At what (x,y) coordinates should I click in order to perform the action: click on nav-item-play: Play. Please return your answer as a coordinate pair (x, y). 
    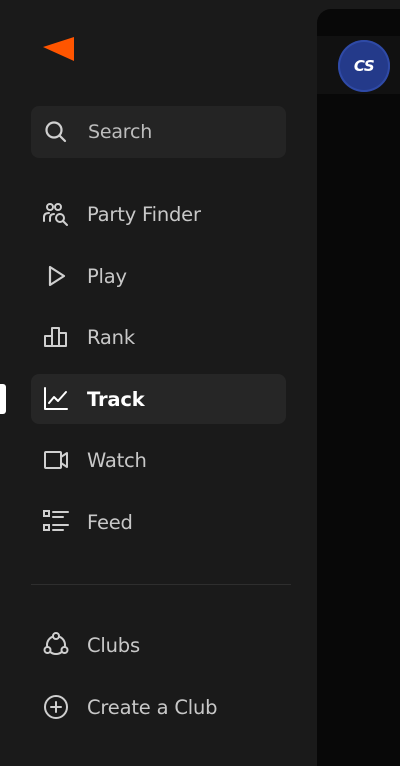
    Looking at the image, I should click on (158, 276).